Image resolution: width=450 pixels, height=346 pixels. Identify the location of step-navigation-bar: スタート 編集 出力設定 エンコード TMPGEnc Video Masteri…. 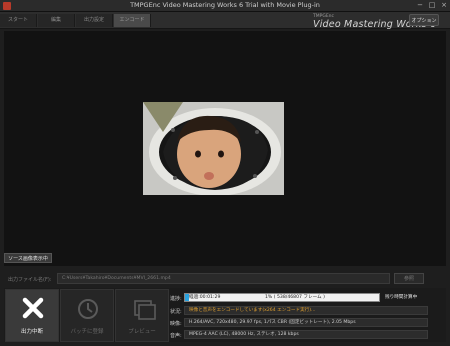
(225, 21).